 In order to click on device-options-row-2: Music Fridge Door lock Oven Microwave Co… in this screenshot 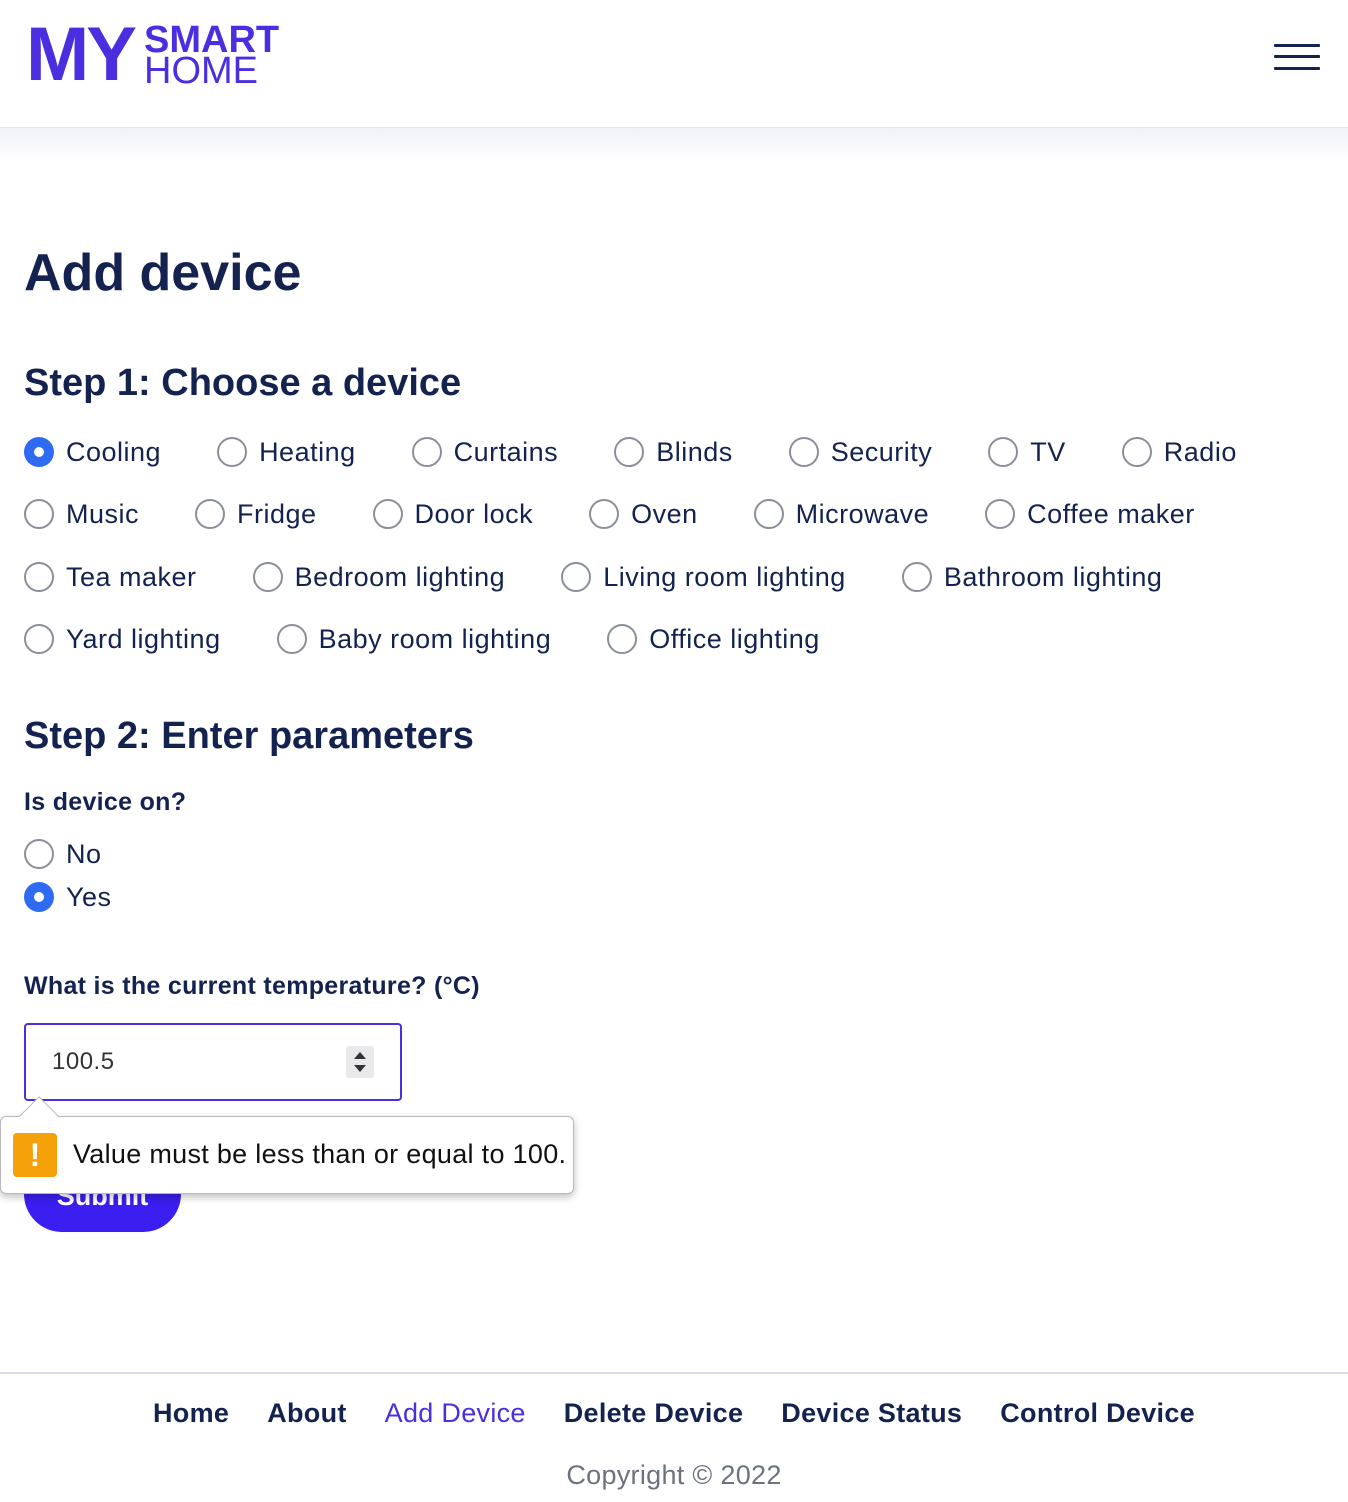, I will do `click(637, 514)`.